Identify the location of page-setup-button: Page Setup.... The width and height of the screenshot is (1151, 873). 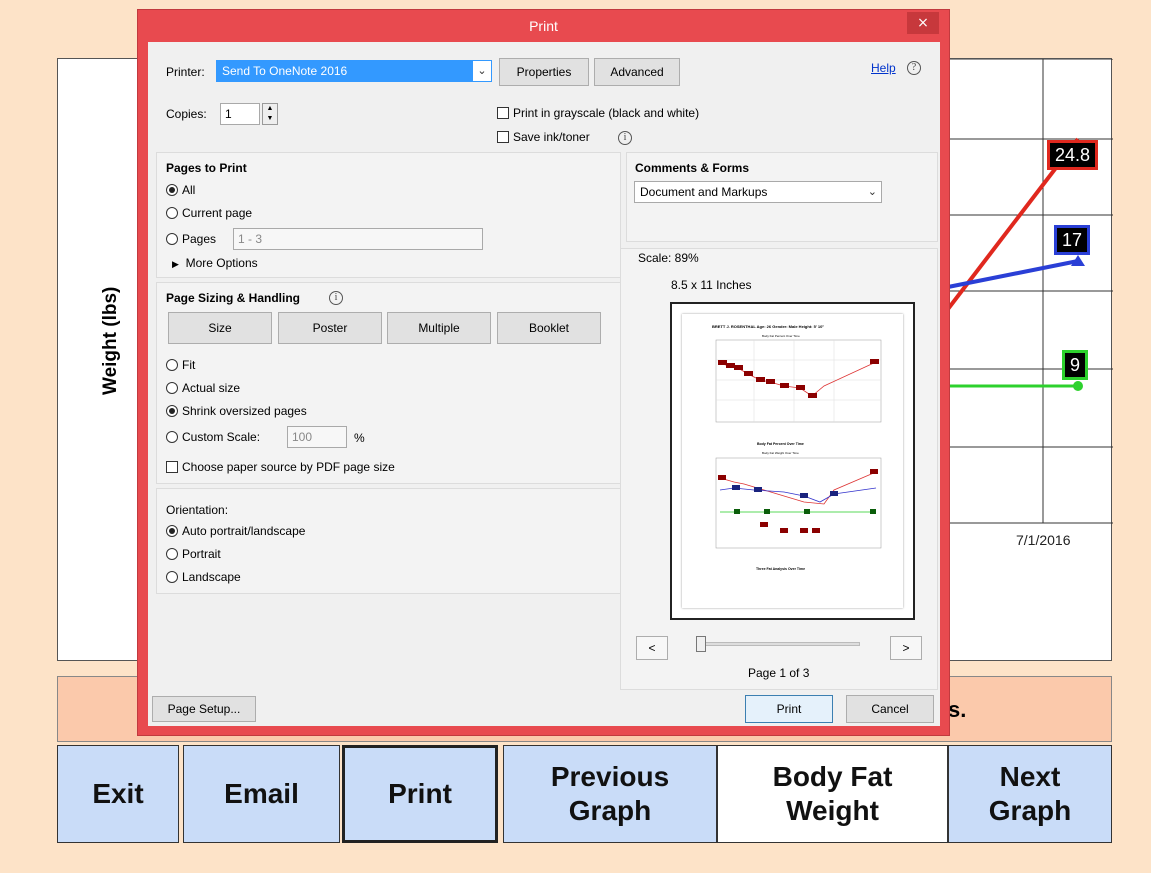
(204, 709).